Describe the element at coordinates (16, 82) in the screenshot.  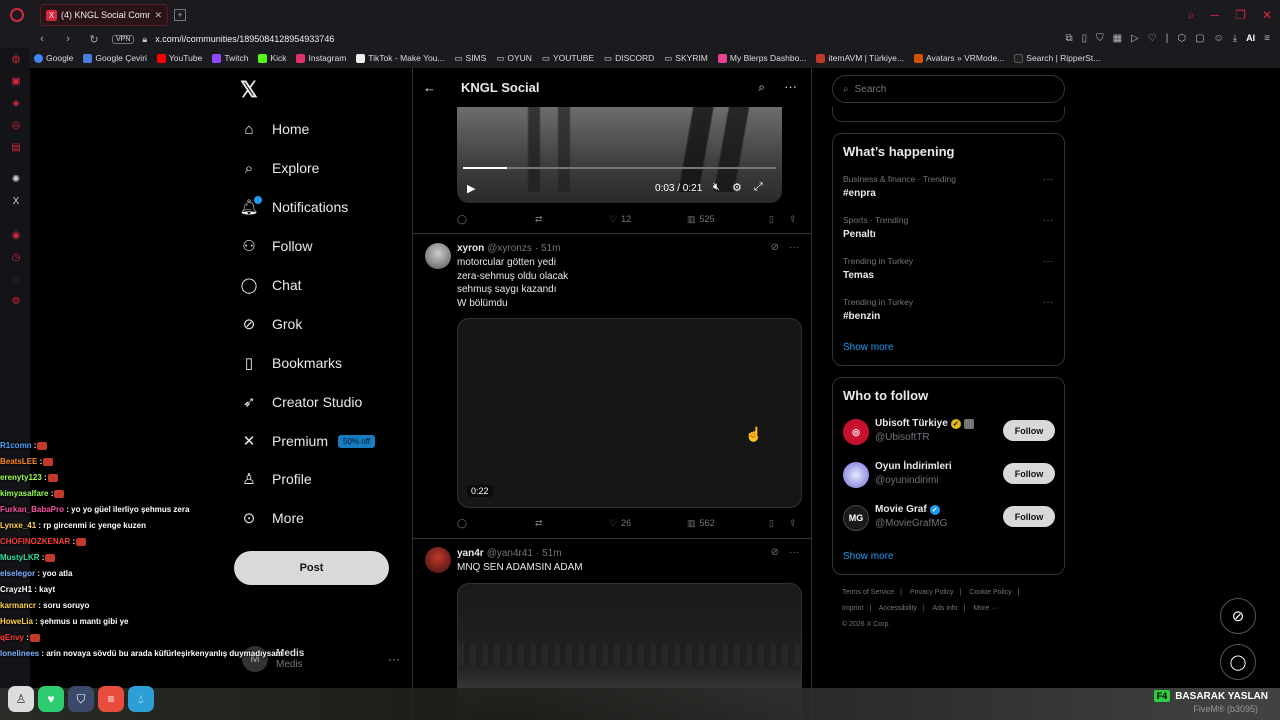
I see `sidebar-twitch-icon: ▣` at that location.